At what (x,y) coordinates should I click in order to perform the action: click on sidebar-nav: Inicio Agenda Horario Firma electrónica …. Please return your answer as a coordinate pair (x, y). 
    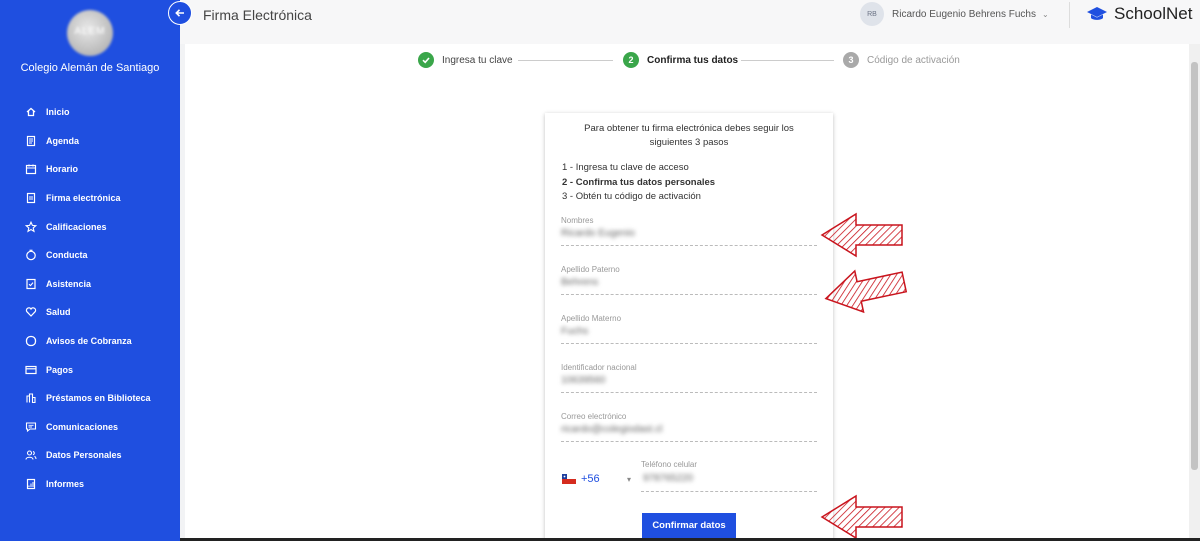
    Looking at the image, I should click on (88, 298).